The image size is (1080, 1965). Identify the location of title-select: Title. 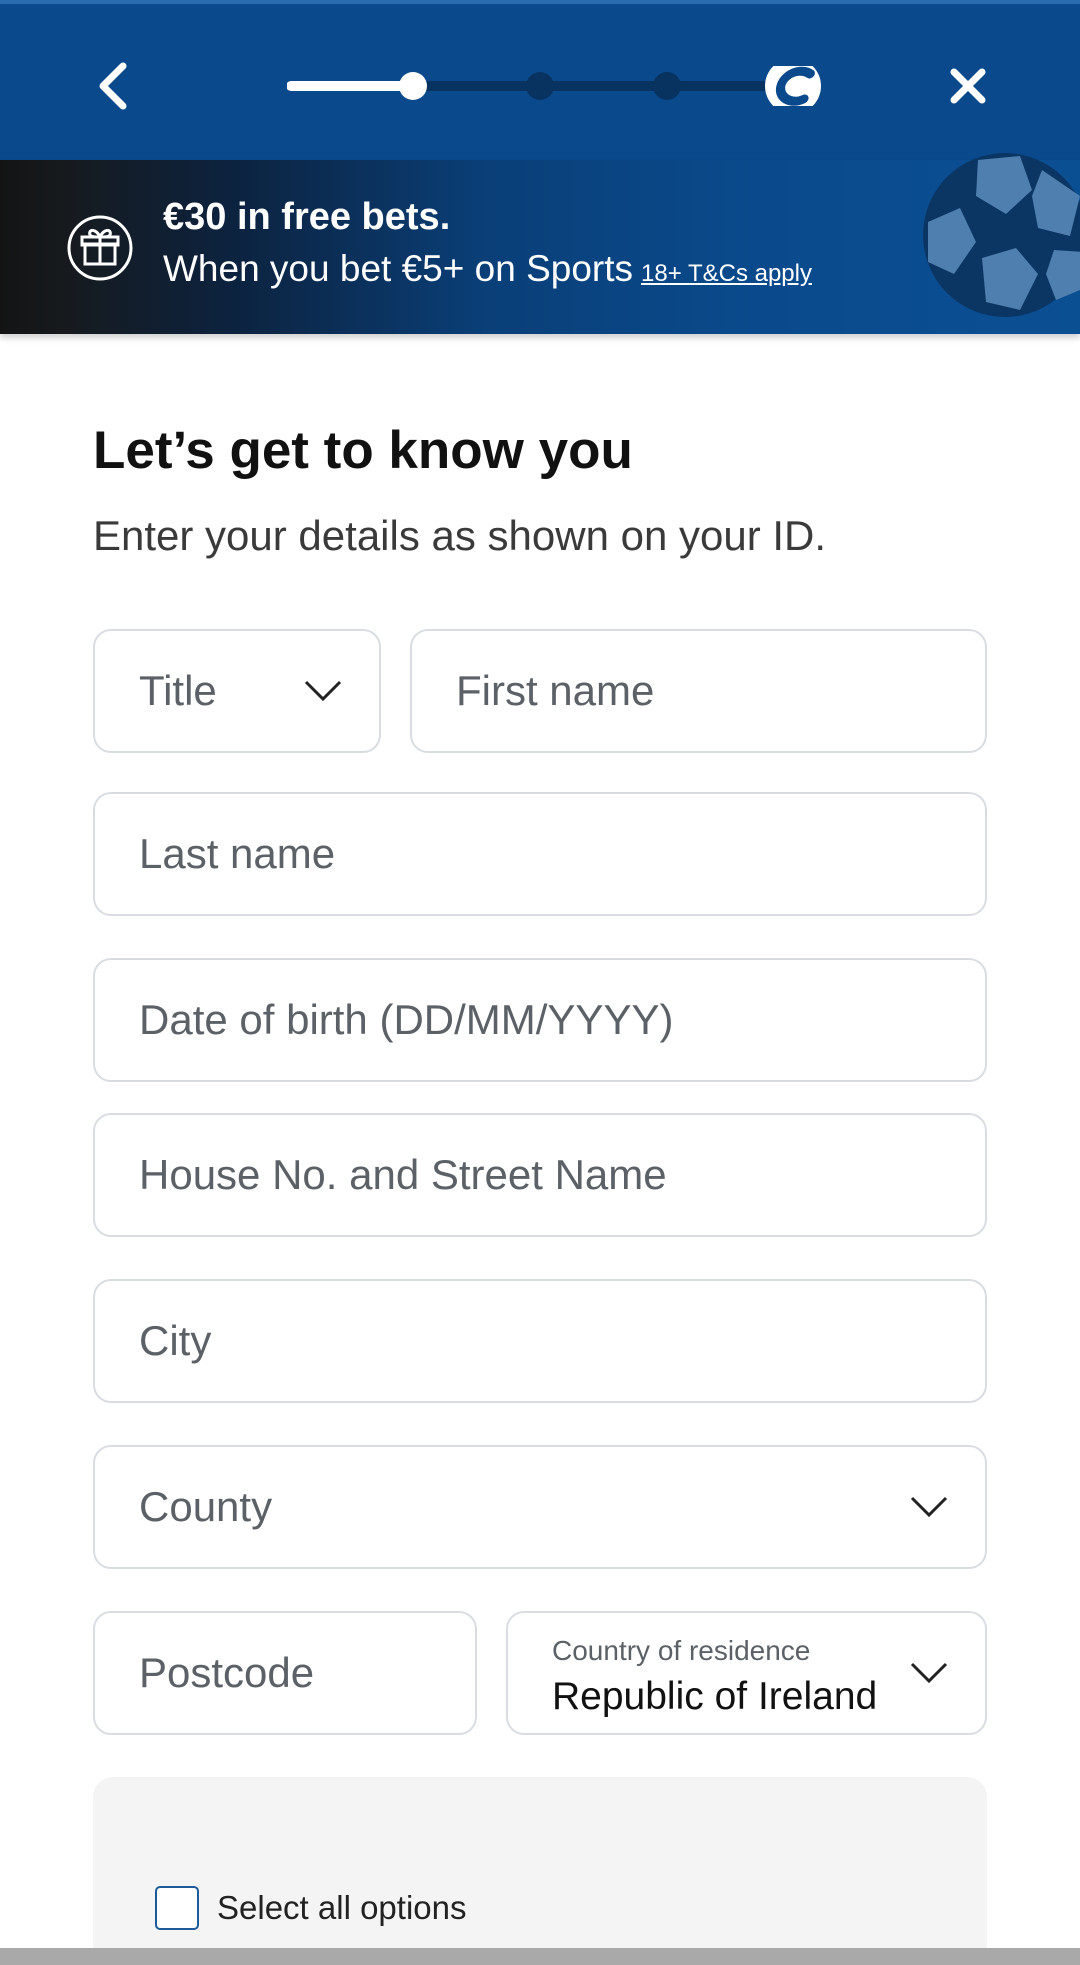
(237, 691).